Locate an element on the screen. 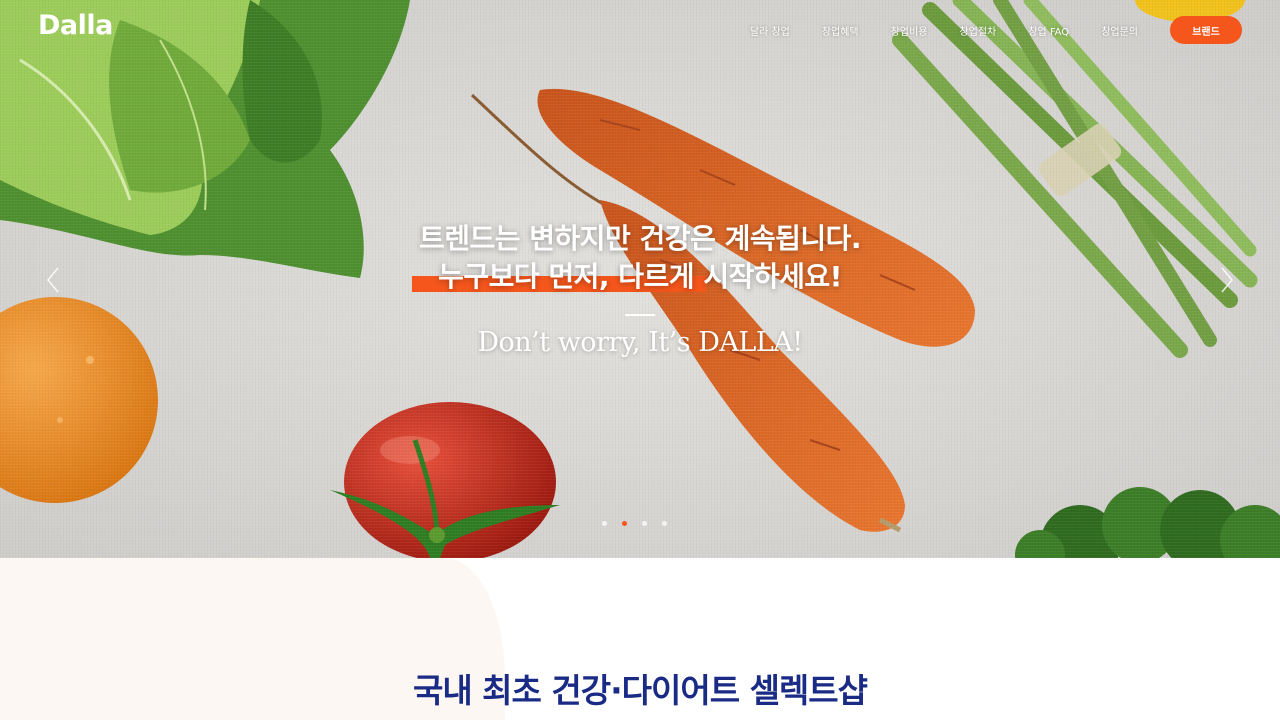 Image resolution: width=1280 pixels, height=720 pixels. slider-pagination is located at coordinates (642, 523).